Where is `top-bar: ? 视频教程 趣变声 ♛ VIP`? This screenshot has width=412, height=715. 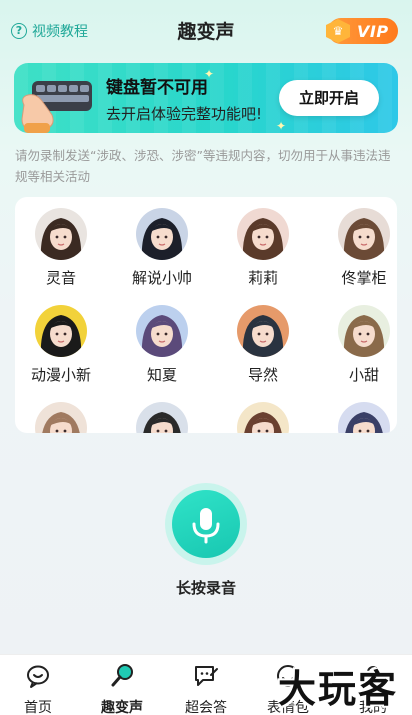 top-bar: ? 视频教程 趣变声 ♛ VIP is located at coordinates (206, 31).